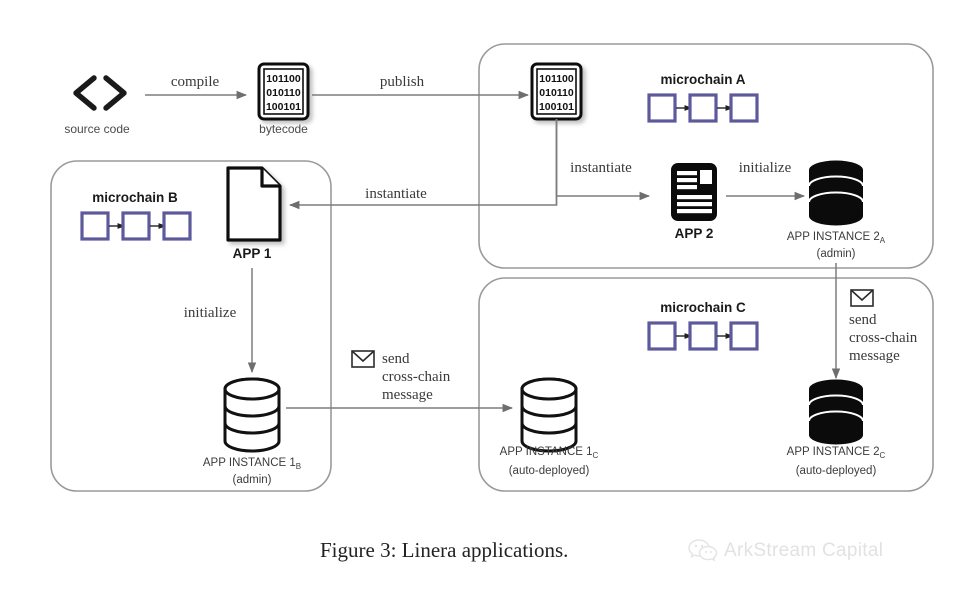 The image size is (972, 605). I want to click on microchain-a-blocks, so click(703, 108).